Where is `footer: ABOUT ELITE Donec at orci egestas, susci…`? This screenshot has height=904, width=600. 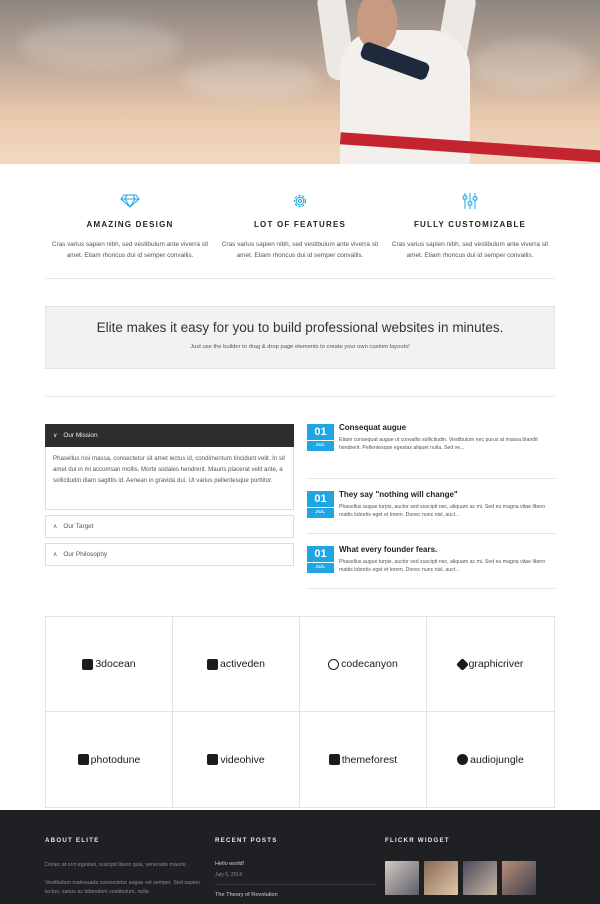
footer: ABOUT ELITE Donec at orci egestas, susci… is located at coordinates (300, 857).